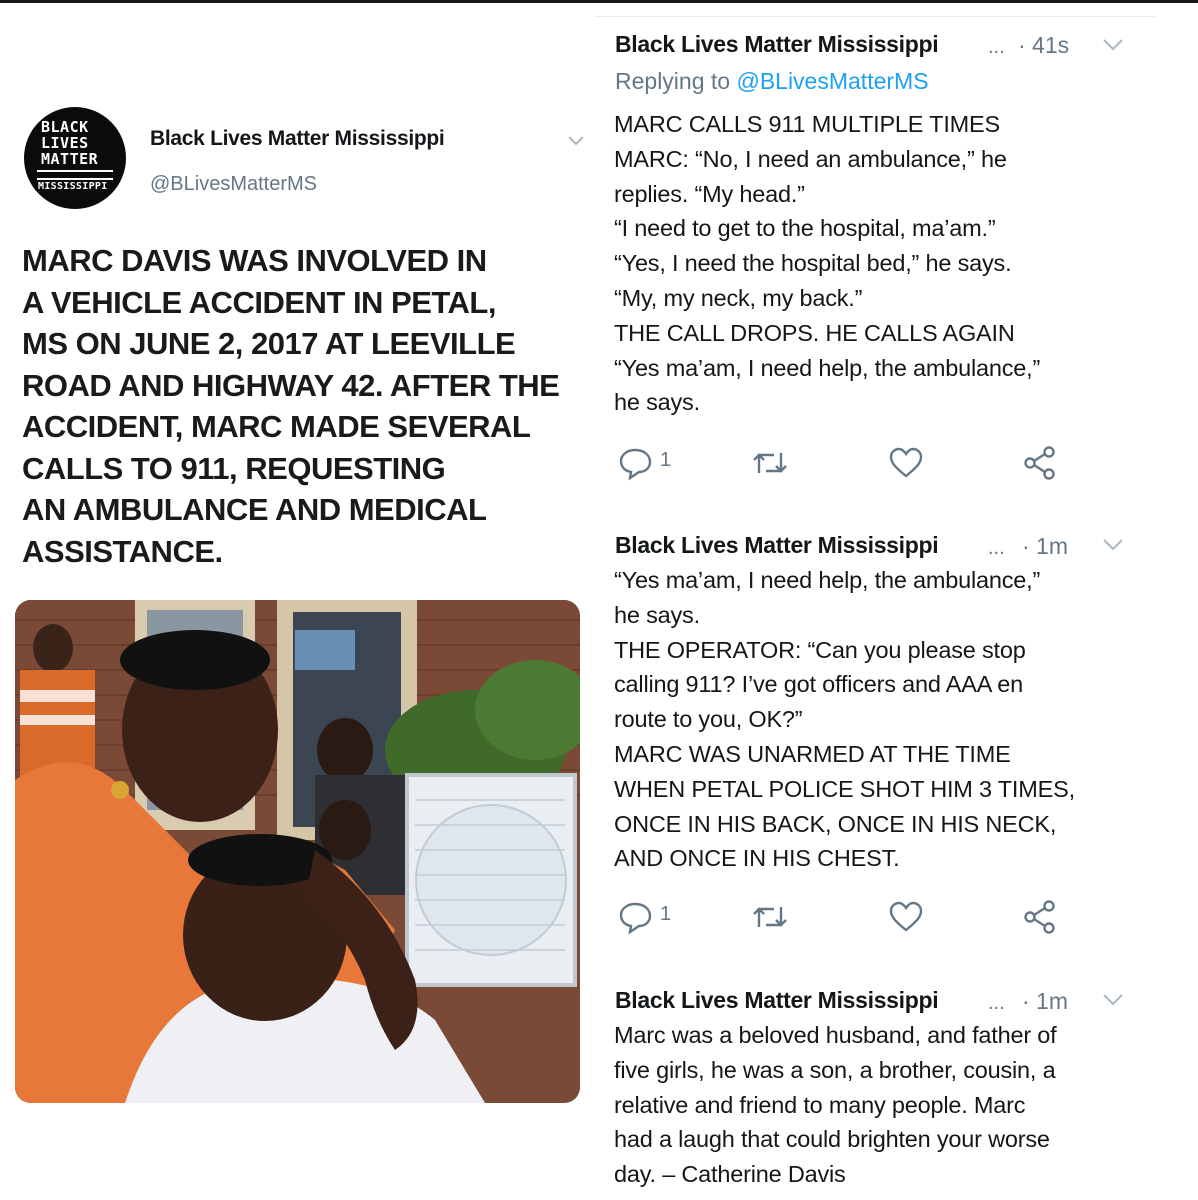 Image resolution: width=1198 pixels, height=1200 pixels. Describe the element at coordinates (709, 193) in the screenshot. I see `tweet-line: replies. “My head.”` at that location.